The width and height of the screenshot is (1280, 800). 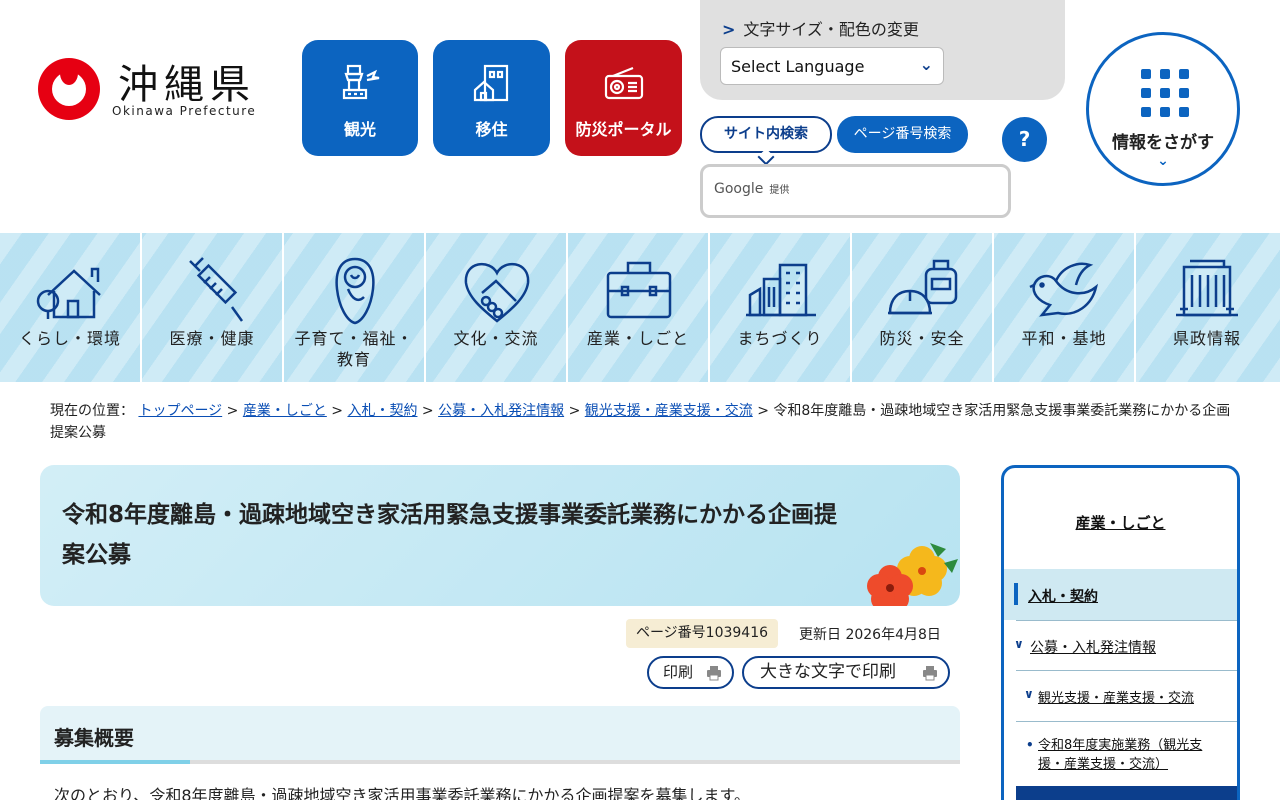 I want to click on category-medical: 医療・健康, so click(x=213, y=307).